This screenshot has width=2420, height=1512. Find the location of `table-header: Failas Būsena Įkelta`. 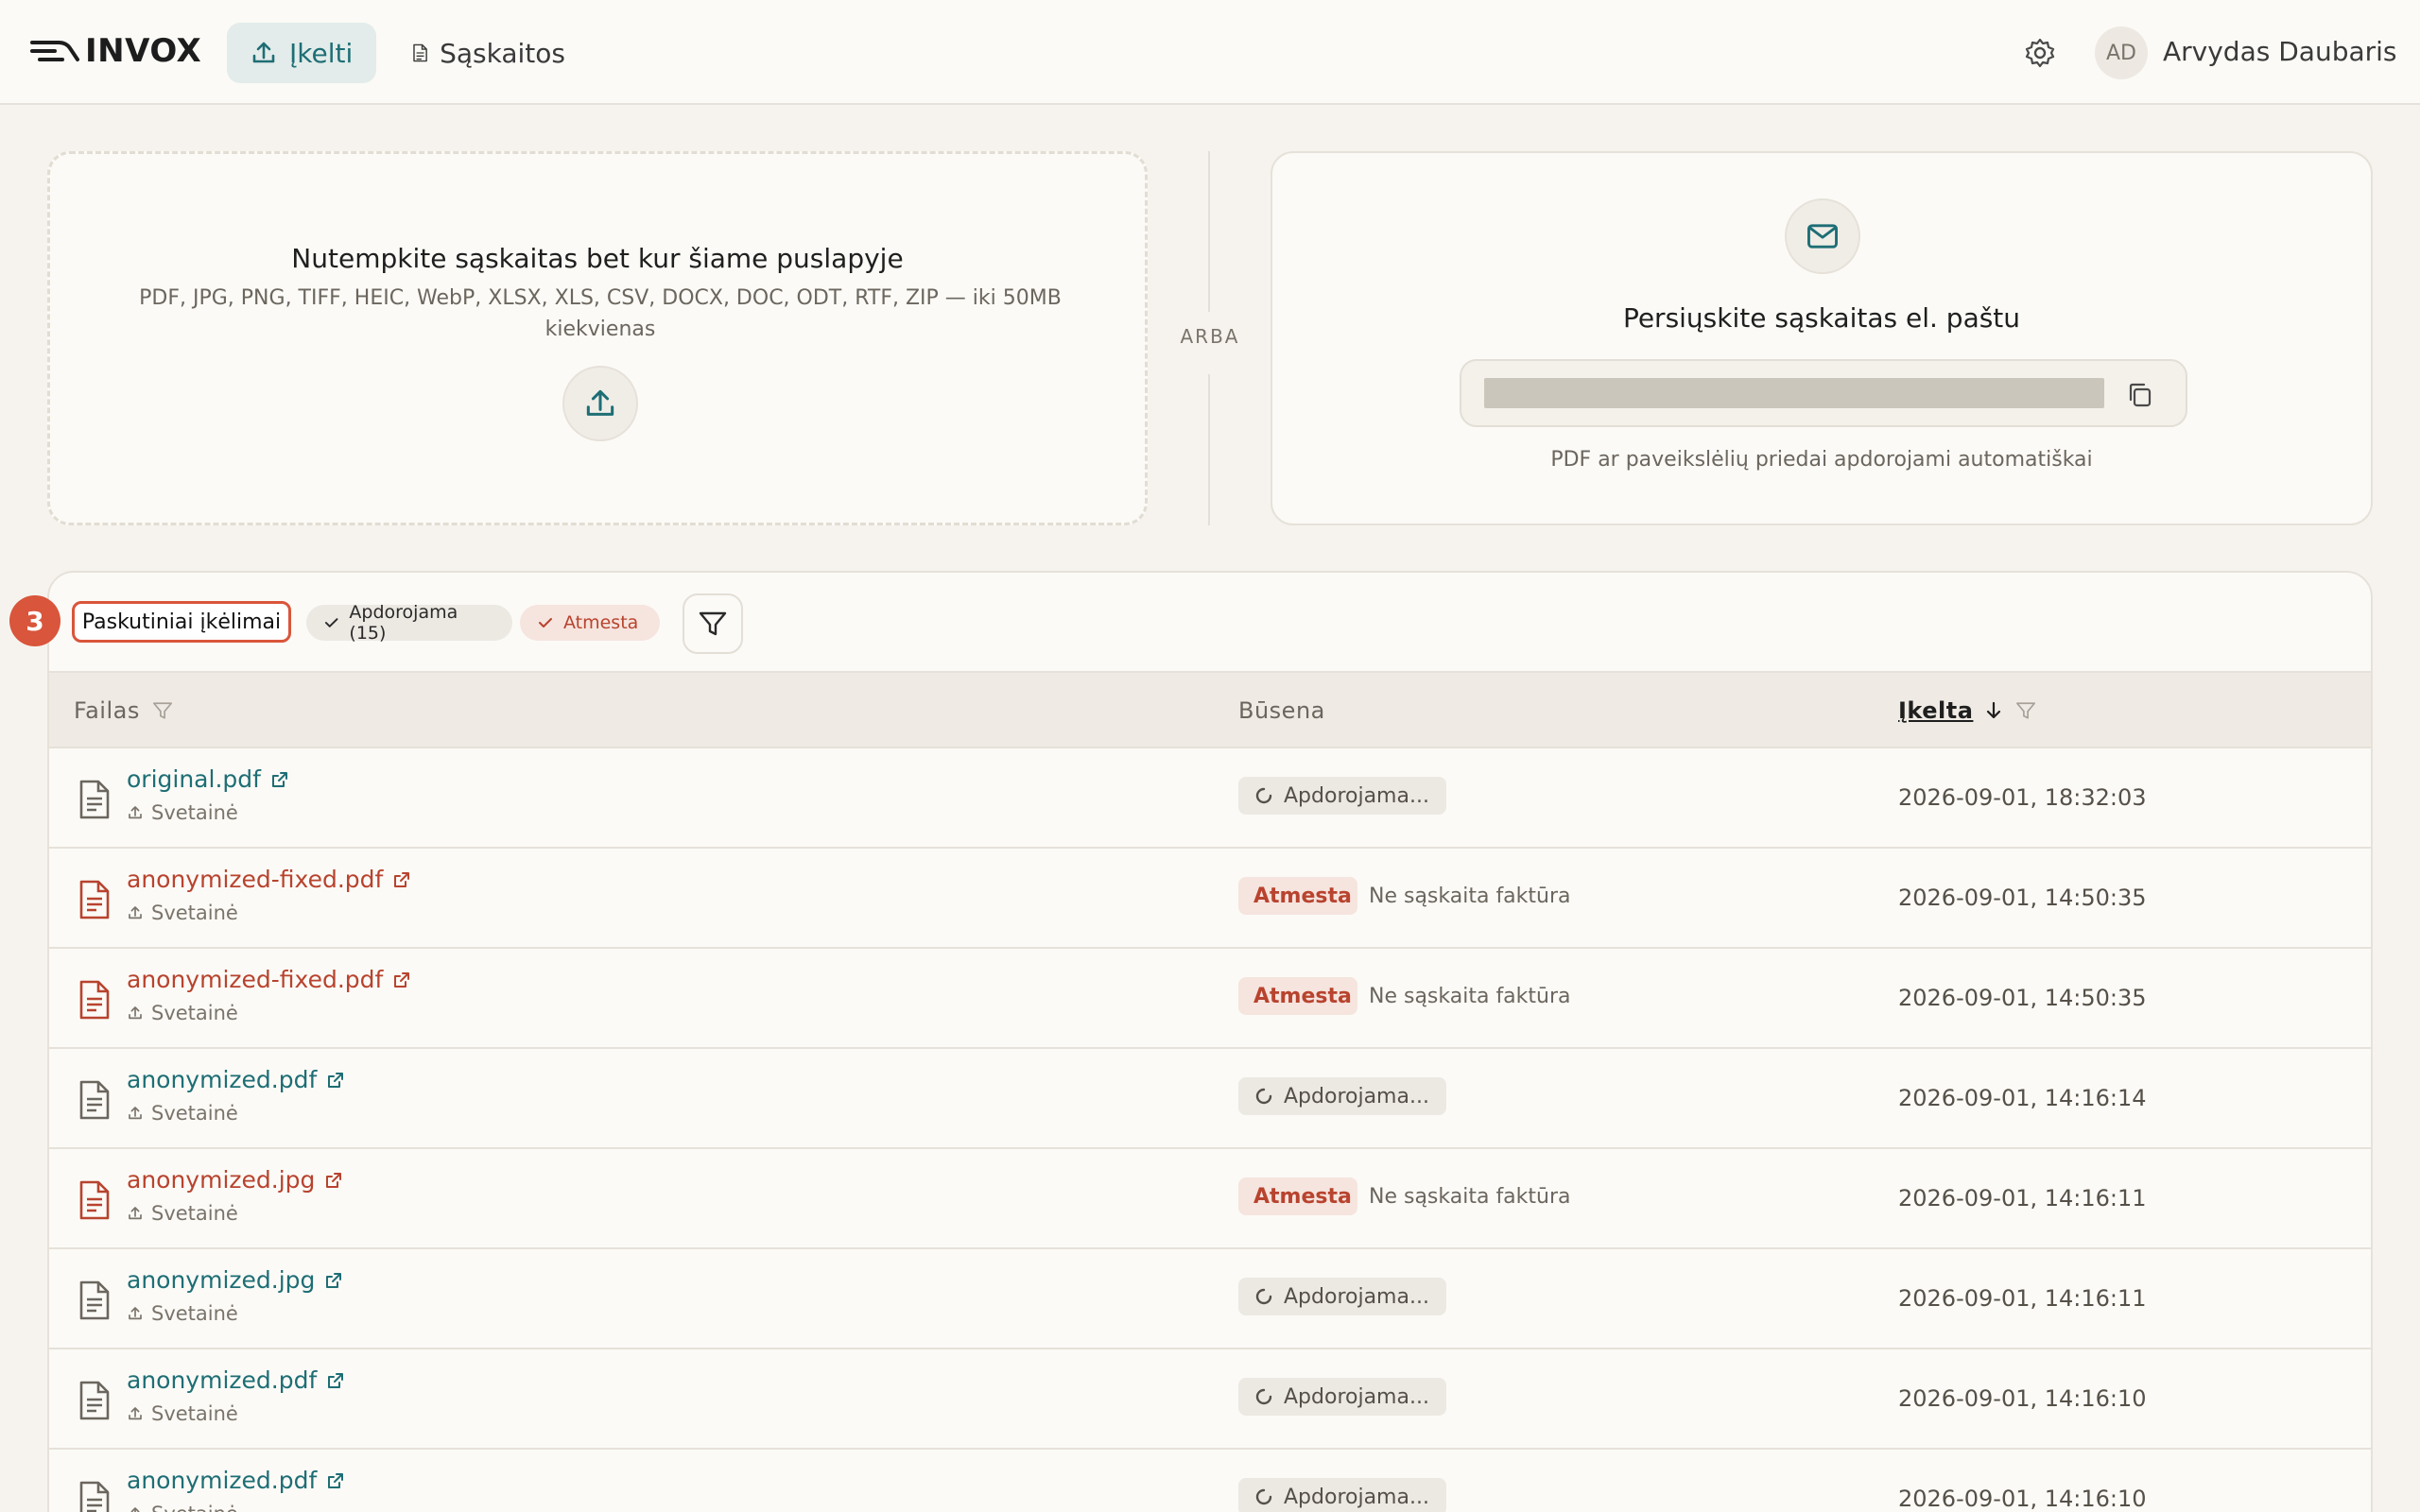

table-header: Failas Būsena Įkelta is located at coordinates (1210, 709).